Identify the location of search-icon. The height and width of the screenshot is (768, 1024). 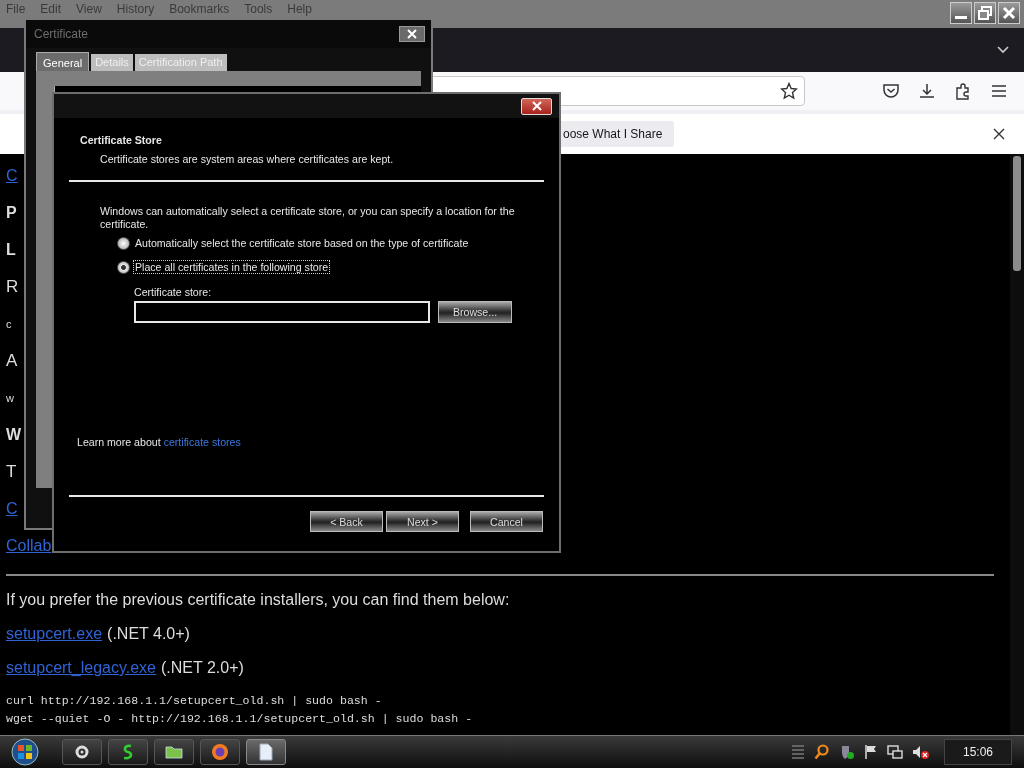
(822, 752).